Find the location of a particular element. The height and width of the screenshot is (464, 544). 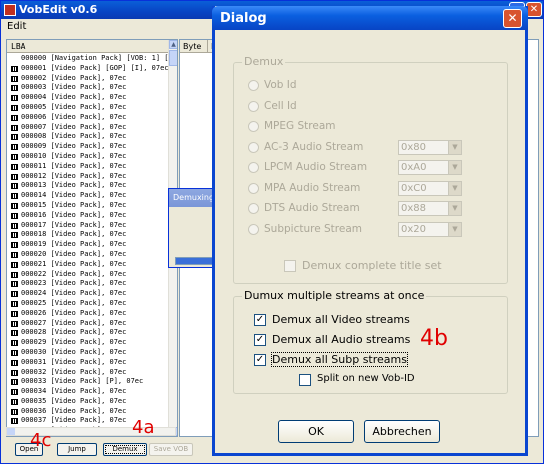

menu-edit: Edit is located at coordinates (16, 26).